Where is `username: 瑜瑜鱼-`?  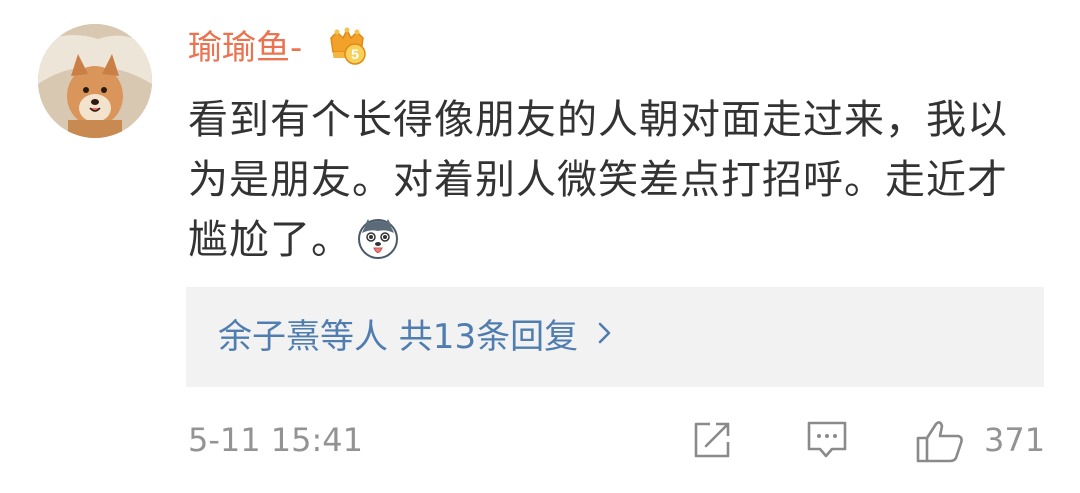
username: 瑜瑜鱼- is located at coordinates (245, 48).